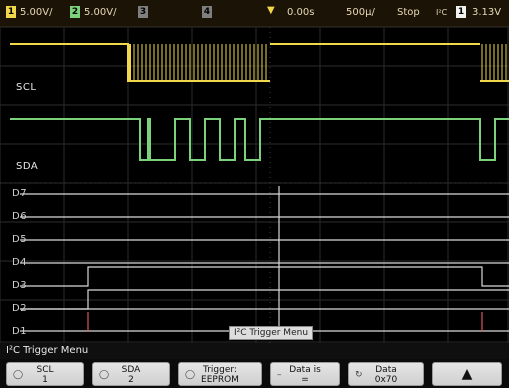 The width and height of the screenshot is (509, 388). I want to click on channel-4-indicator: 4, so click(207, 12).